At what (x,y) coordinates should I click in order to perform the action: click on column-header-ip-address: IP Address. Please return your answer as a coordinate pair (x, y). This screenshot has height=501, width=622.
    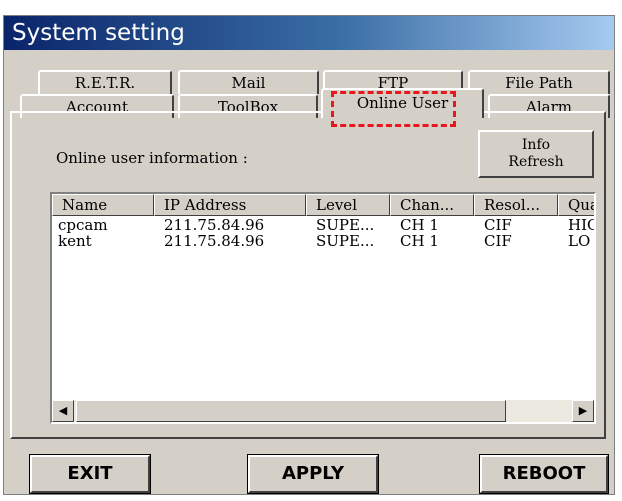
    Looking at the image, I should click on (230, 205).